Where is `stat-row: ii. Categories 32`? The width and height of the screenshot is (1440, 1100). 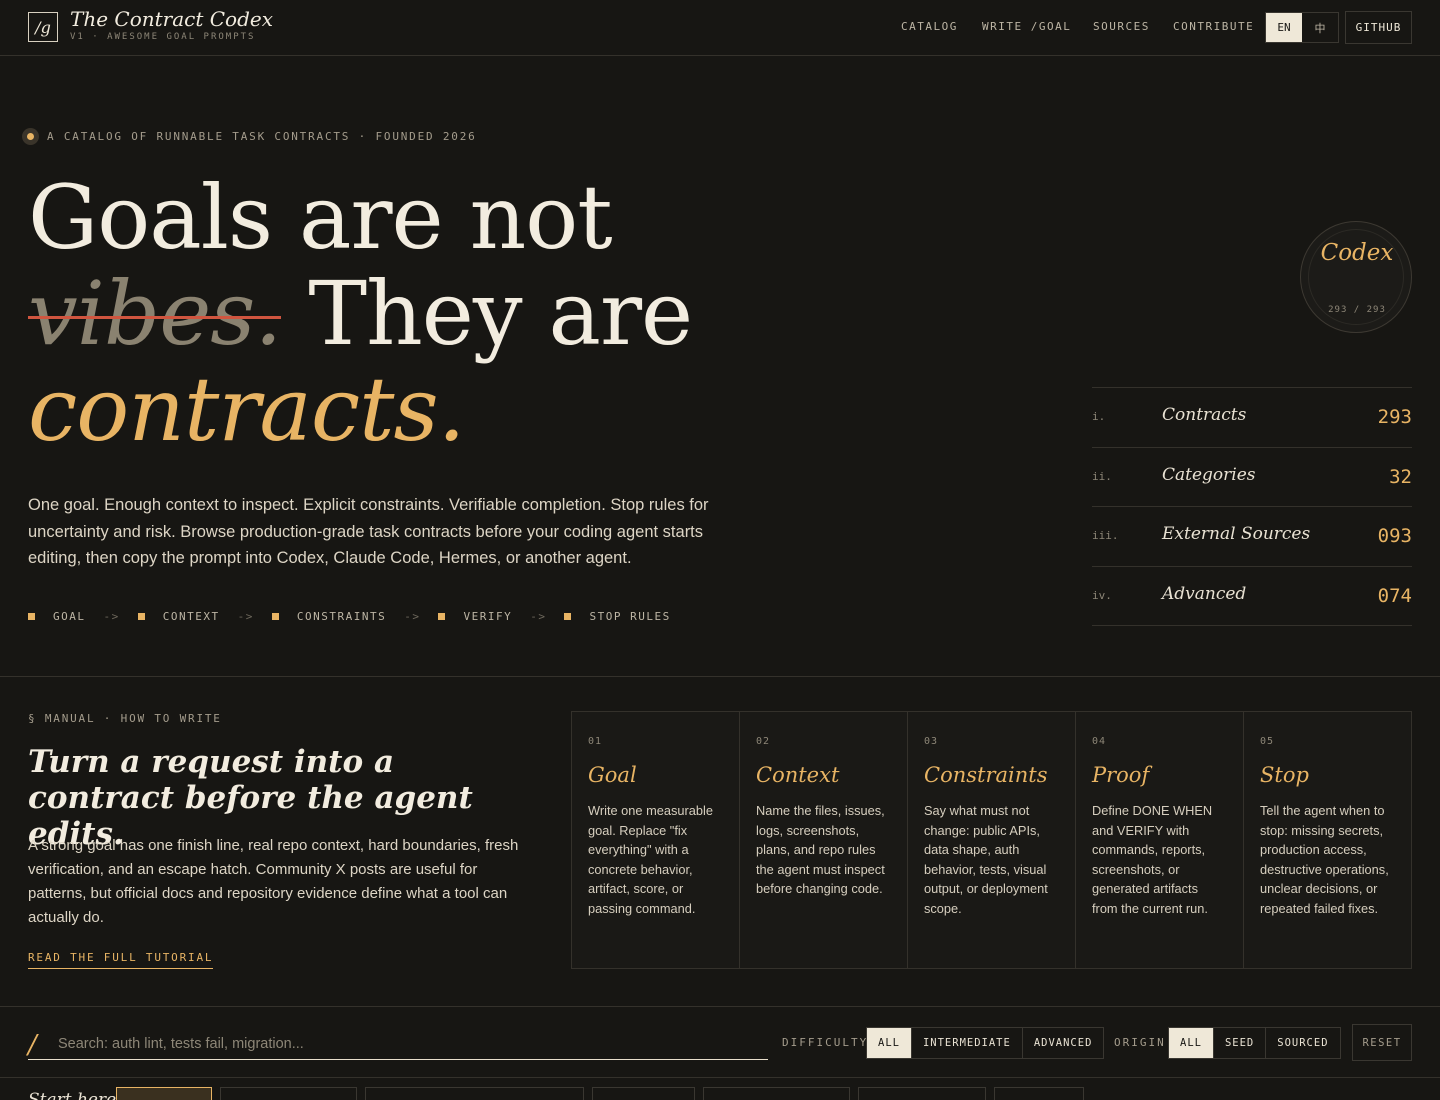 stat-row: ii. Categories 32 is located at coordinates (1252, 477).